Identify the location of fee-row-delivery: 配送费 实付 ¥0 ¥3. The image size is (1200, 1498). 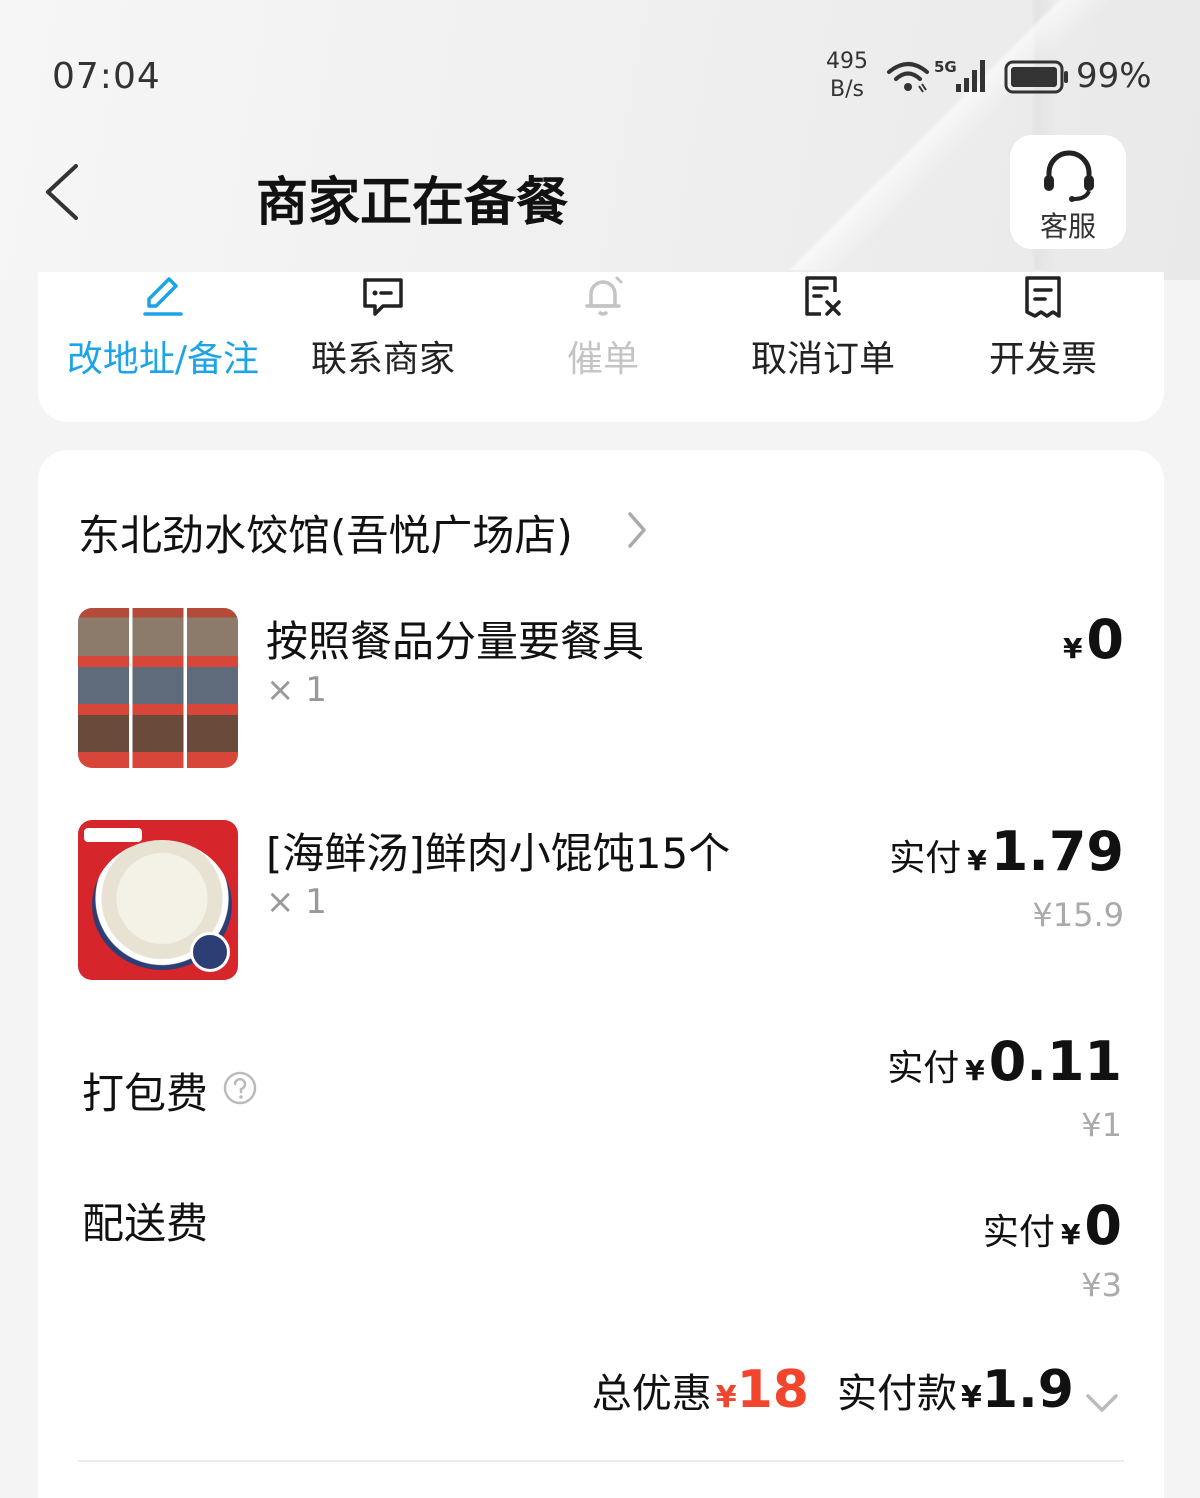
(602, 1250).